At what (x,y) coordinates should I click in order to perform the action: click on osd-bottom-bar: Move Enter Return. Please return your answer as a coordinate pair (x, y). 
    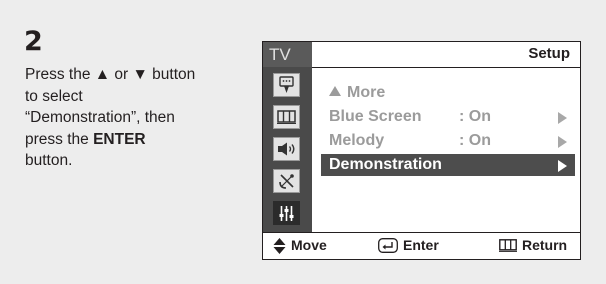
    Looking at the image, I should click on (421, 245).